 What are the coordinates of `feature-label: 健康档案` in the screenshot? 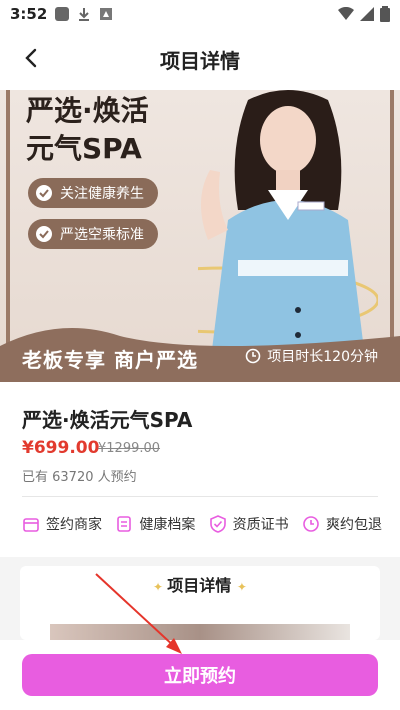 It's located at (167, 525).